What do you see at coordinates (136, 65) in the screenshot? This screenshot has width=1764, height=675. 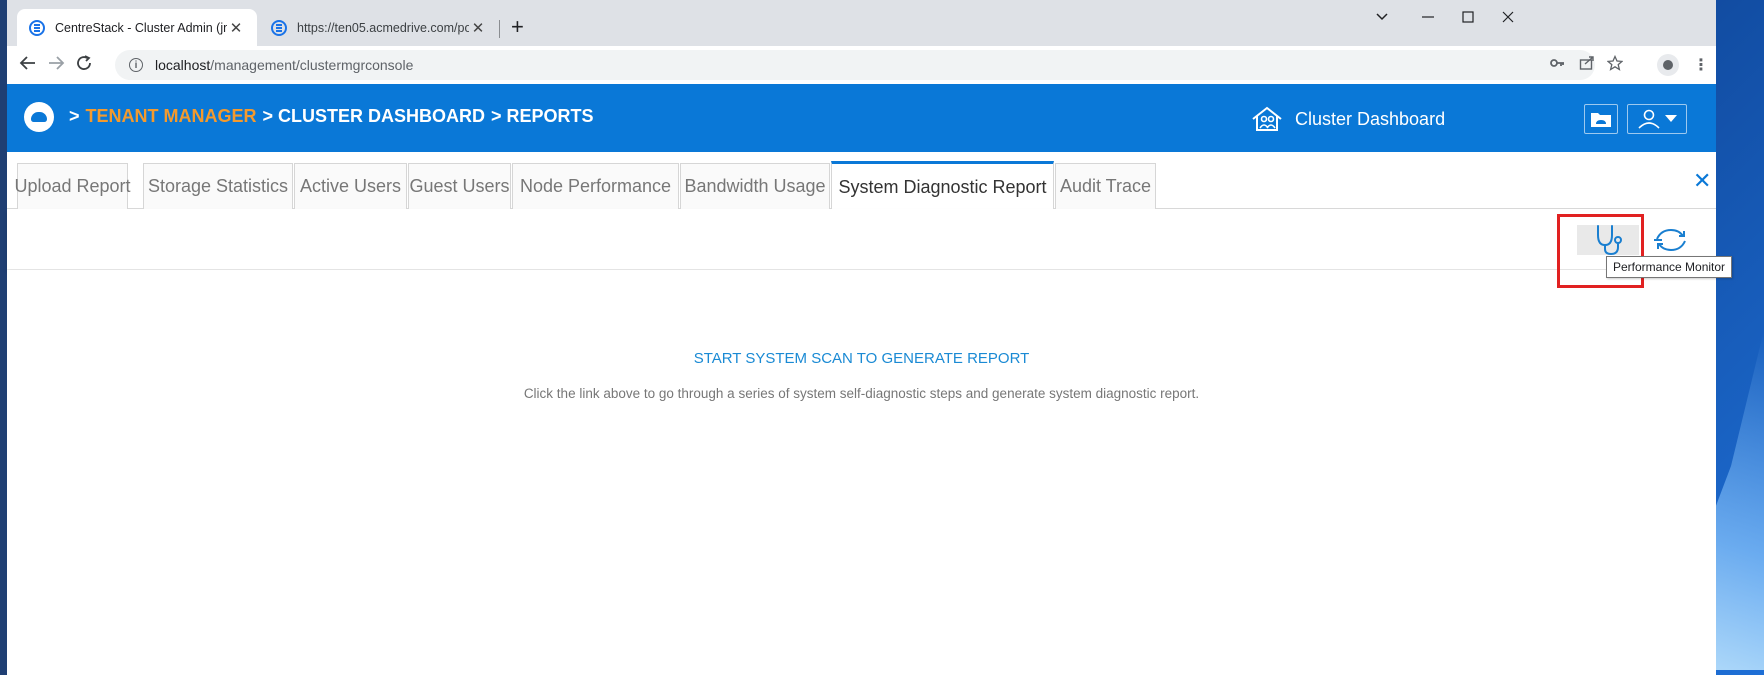 I see `info-icon: i` at bounding box center [136, 65].